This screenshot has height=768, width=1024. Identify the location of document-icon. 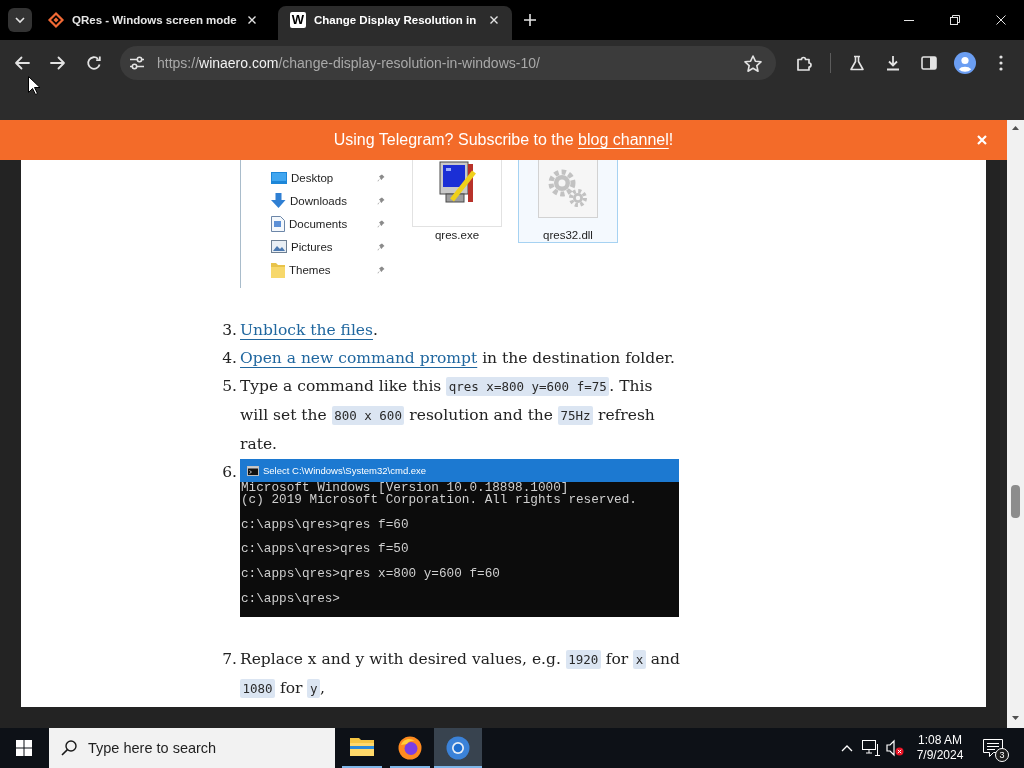
(278, 223).